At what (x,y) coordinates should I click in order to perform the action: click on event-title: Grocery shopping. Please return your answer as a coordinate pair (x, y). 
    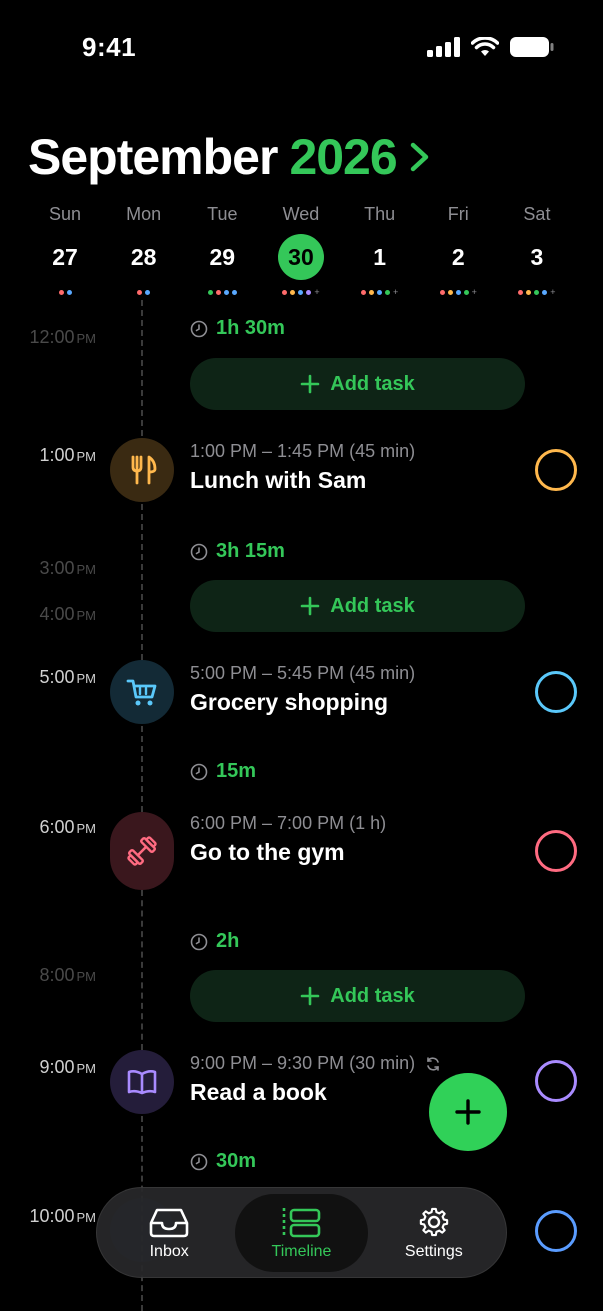
    Looking at the image, I should click on (289, 702).